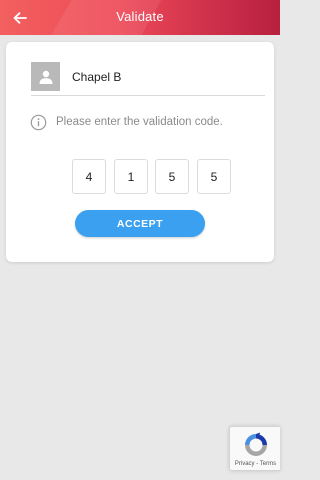  I want to click on accept-button: ACCEPT, so click(140, 223).